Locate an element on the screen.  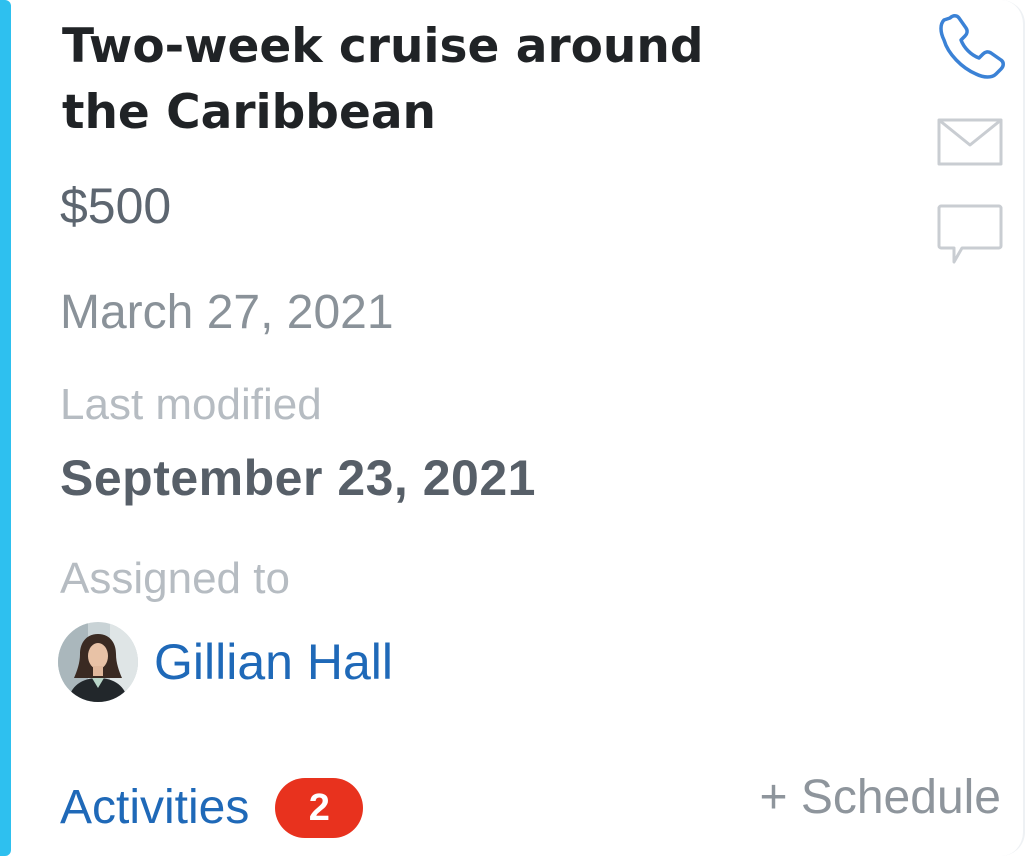
assignee-link: Gillian Hall is located at coordinates (225, 662).